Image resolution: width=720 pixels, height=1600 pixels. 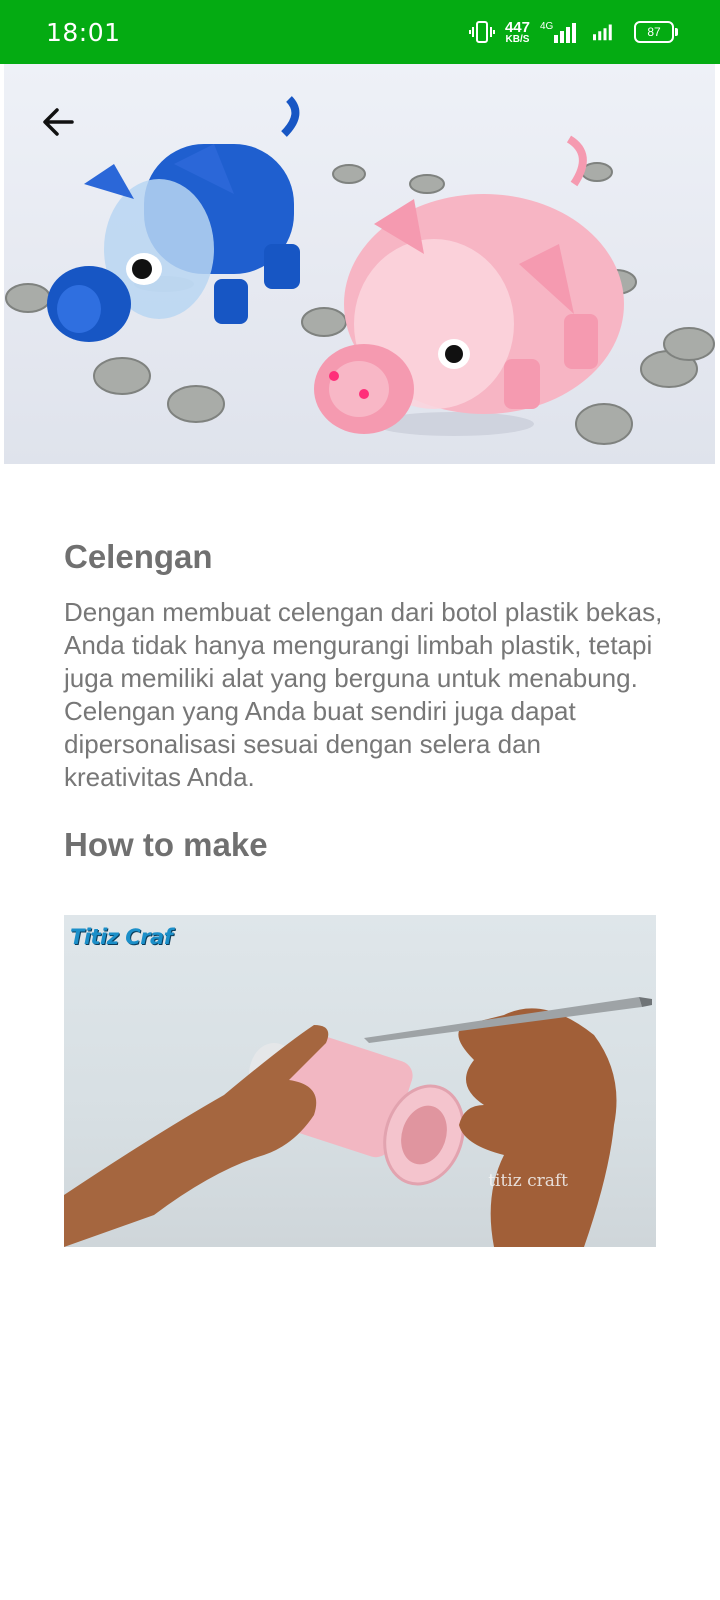 I want to click on battery-level: 87, so click(x=654, y=32).